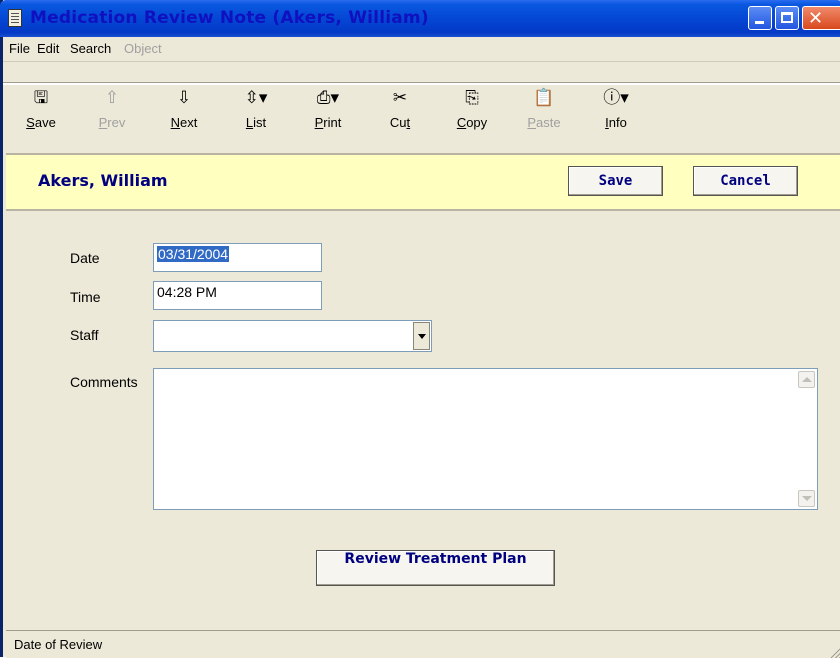  I want to click on minimize-icon, so click(759, 22).